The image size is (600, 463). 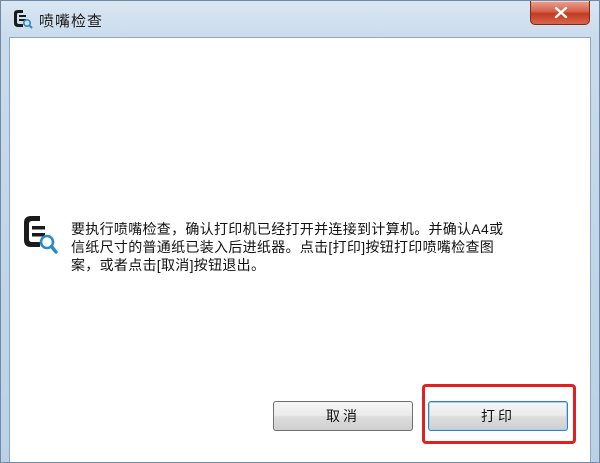 I want to click on message-line: 要执行喷嘴检查，确认打印机已经打开并连接到计算机。并确认A4或, so click(x=287, y=229).